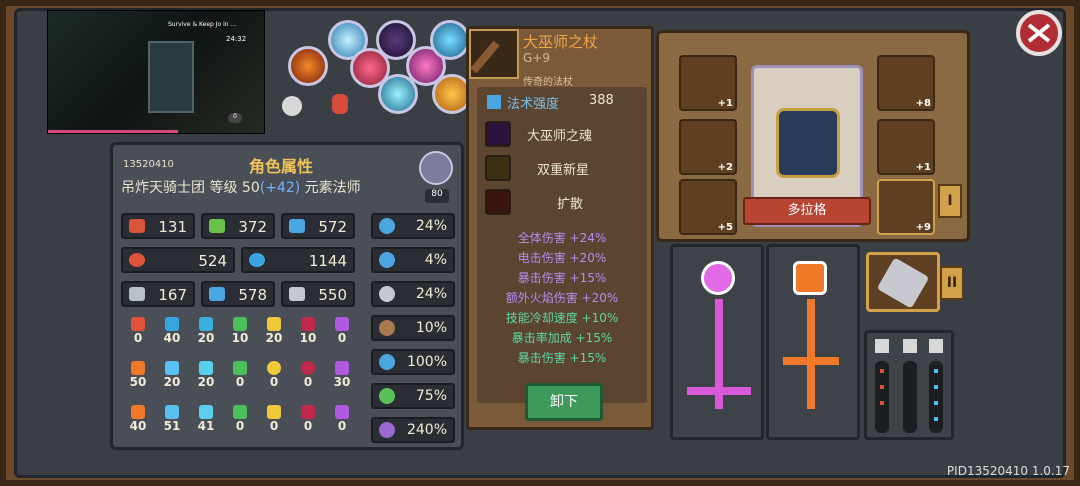 The height and width of the screenshot is (486, 1080). What do you see at coordinates (436, 168) in the screenshot?
I see `rank-emblem-icon` at bounding box center [436, 168].